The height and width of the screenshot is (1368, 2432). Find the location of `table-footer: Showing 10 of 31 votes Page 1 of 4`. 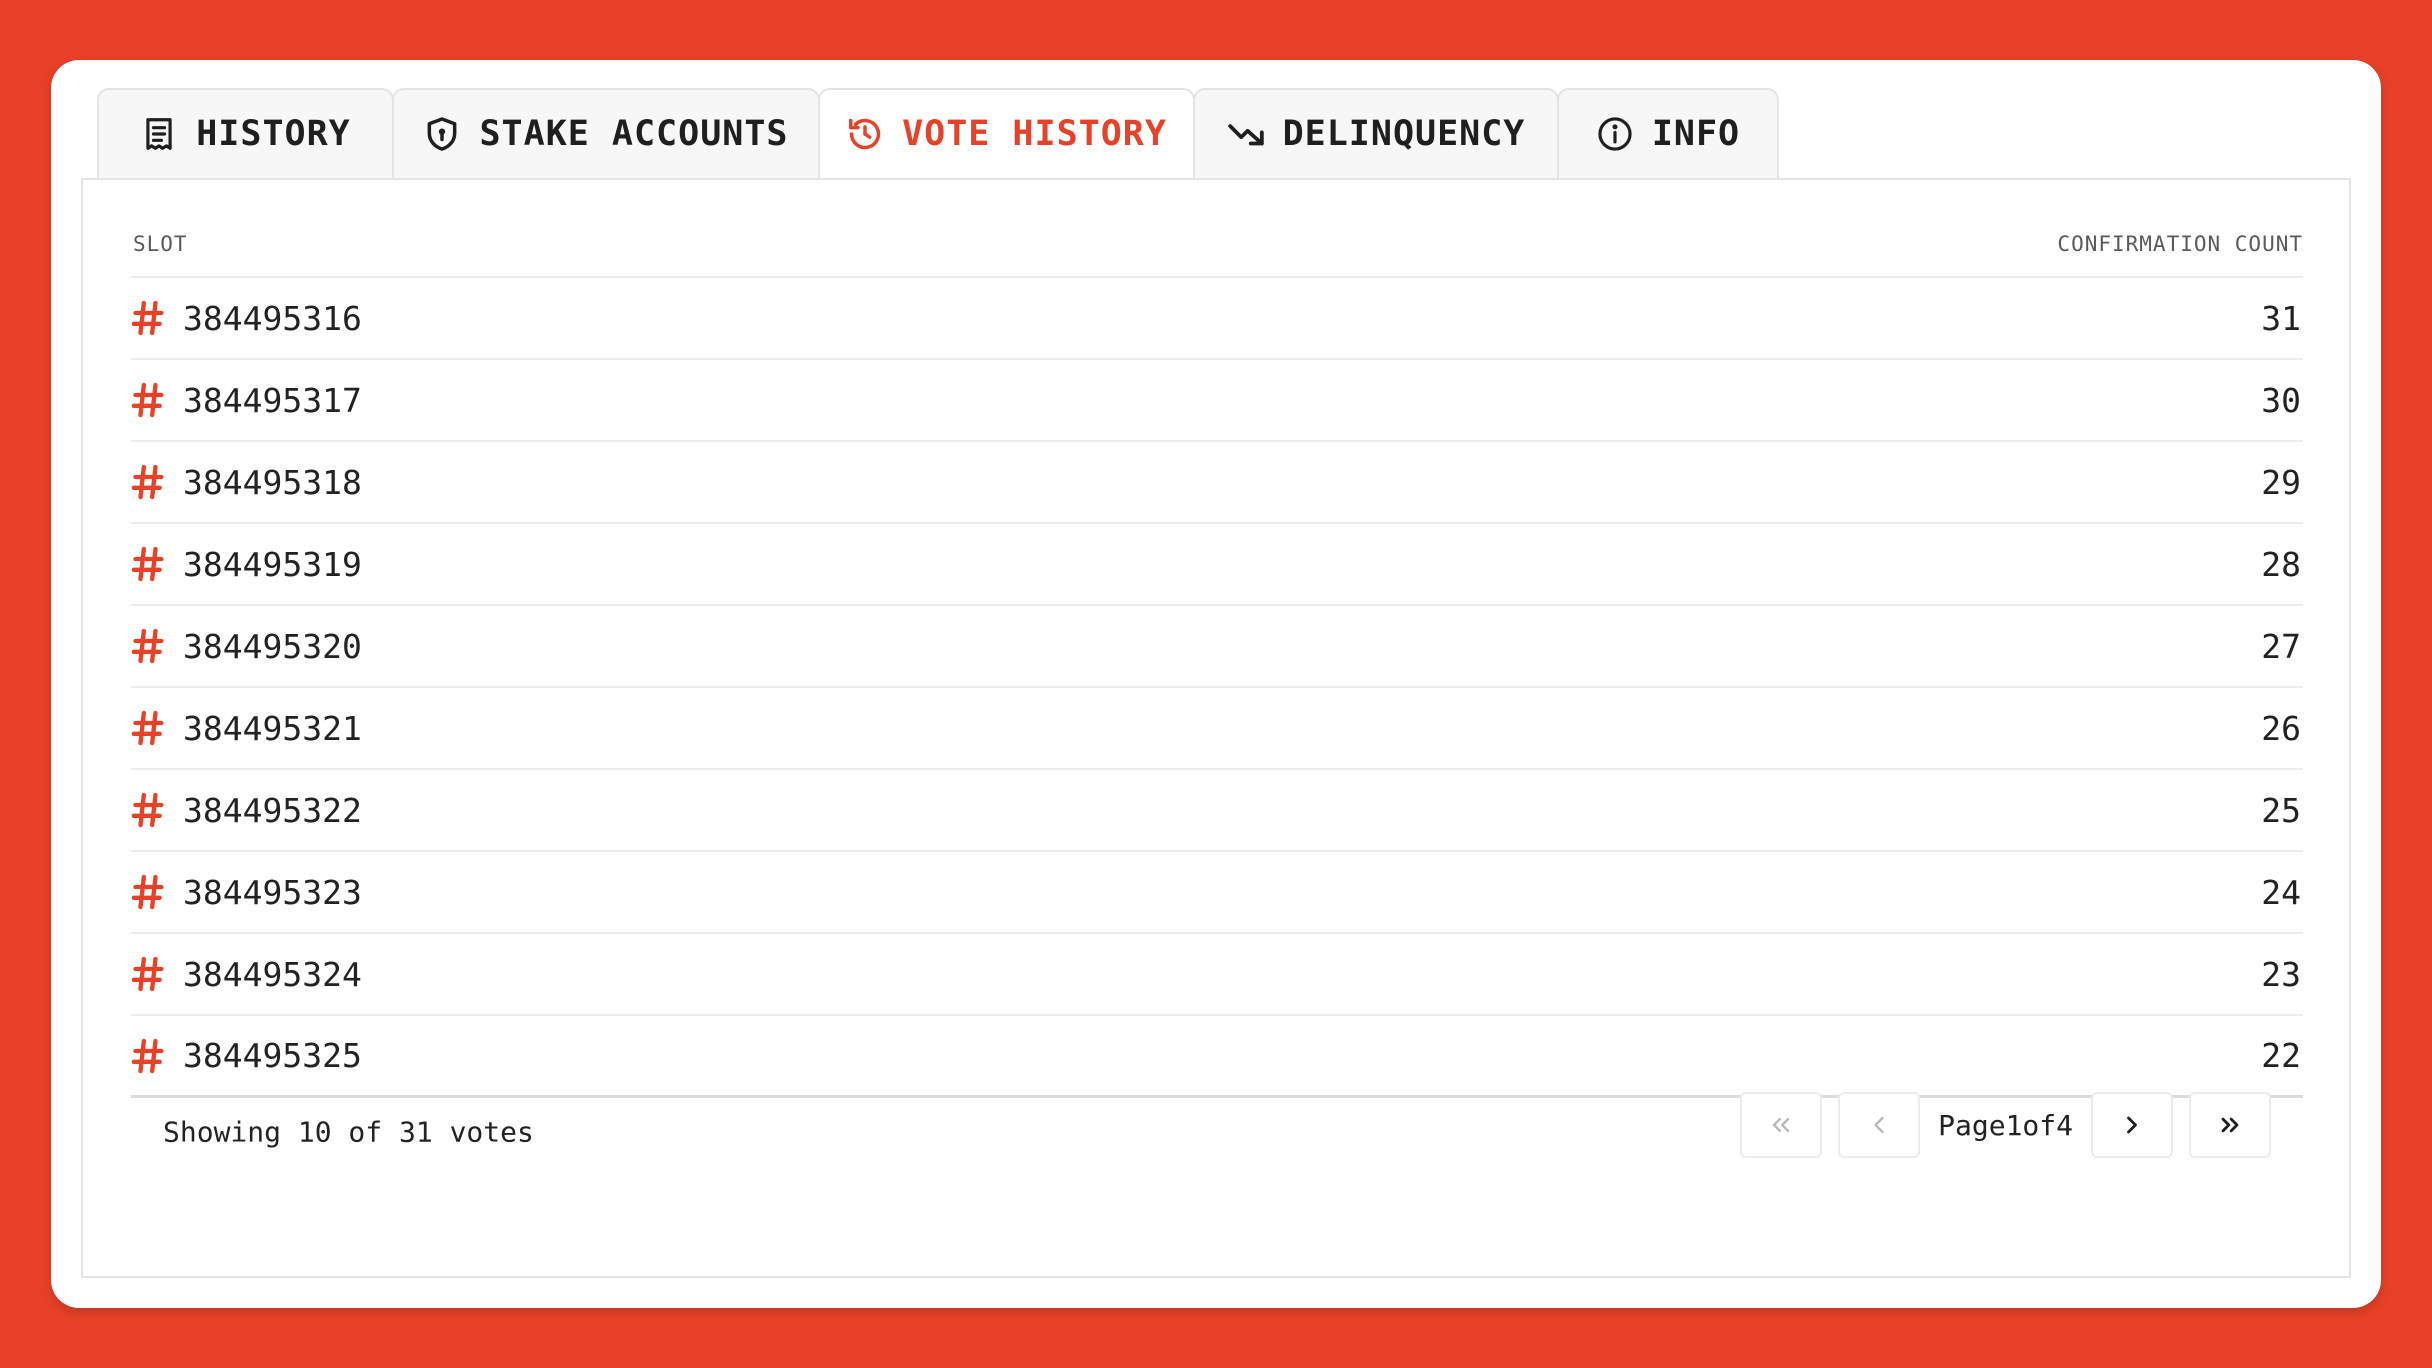

table-footer: Showing 10 of 31 votes Page 1 of 4 is located at coordinates (1217, 1132).